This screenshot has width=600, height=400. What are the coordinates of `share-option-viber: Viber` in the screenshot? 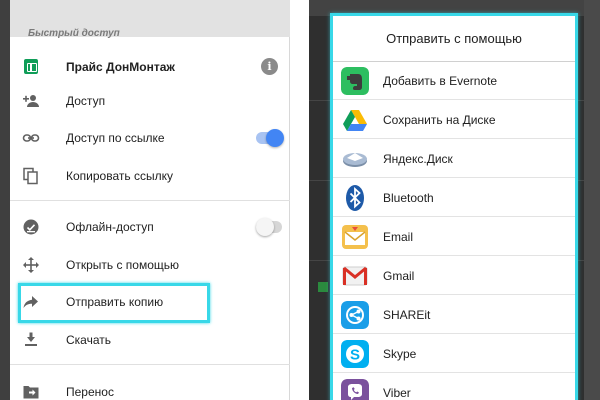 It's located at (454, 387).